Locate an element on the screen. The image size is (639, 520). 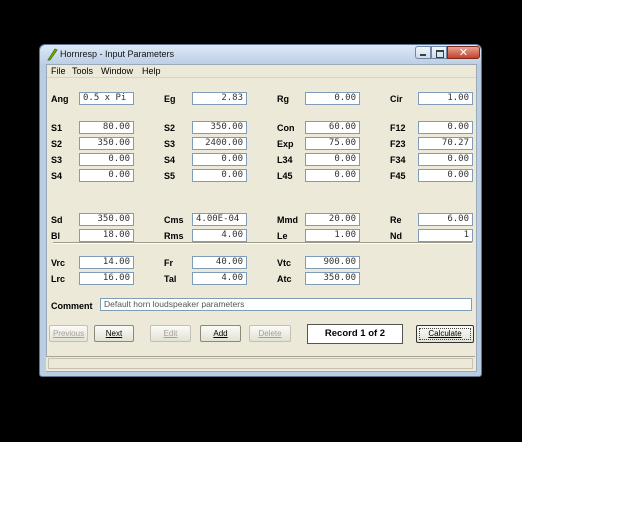
title-bar: Hornresp - Input Parameters ✕ is located at coordinates (260, 54).